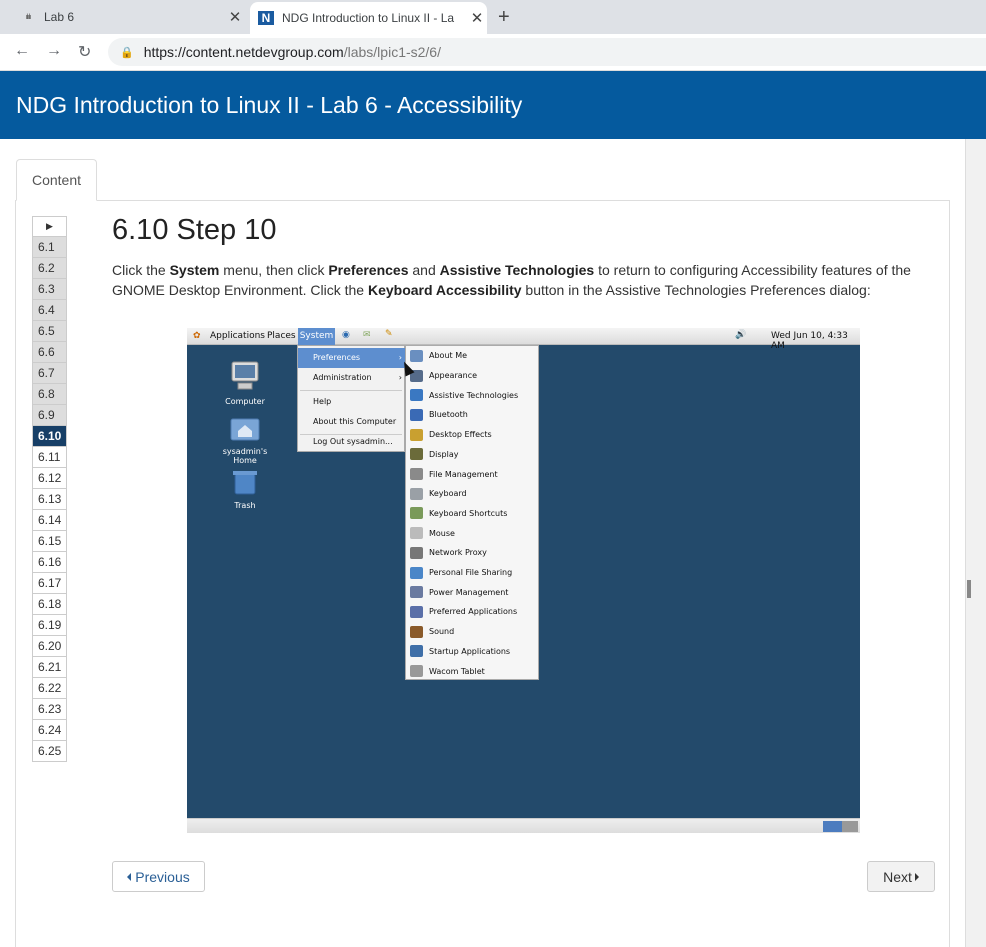 The image size is (986, 947). I want to click on pref-item-label: Preferred Applications, so click(473, 612).